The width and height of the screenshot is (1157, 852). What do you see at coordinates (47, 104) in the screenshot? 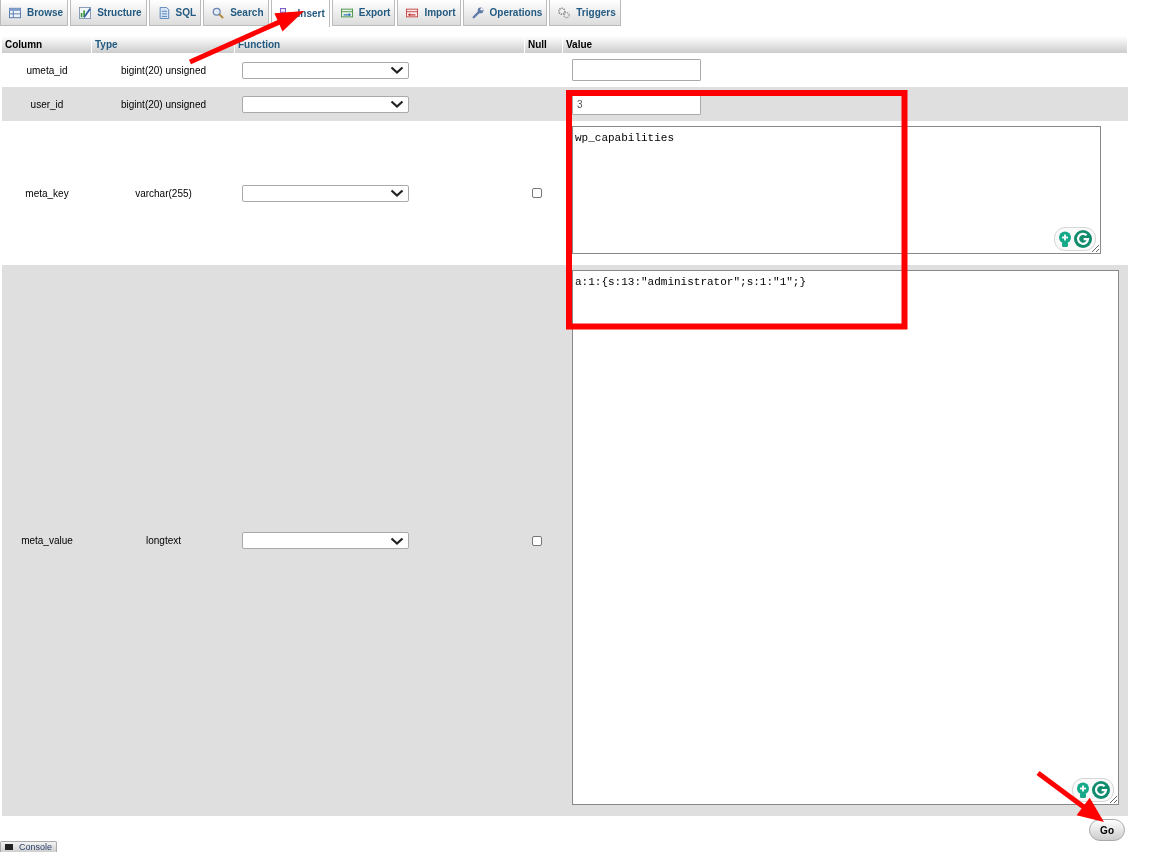
I see `column-name: user_id` at bounding box center [47, 104].